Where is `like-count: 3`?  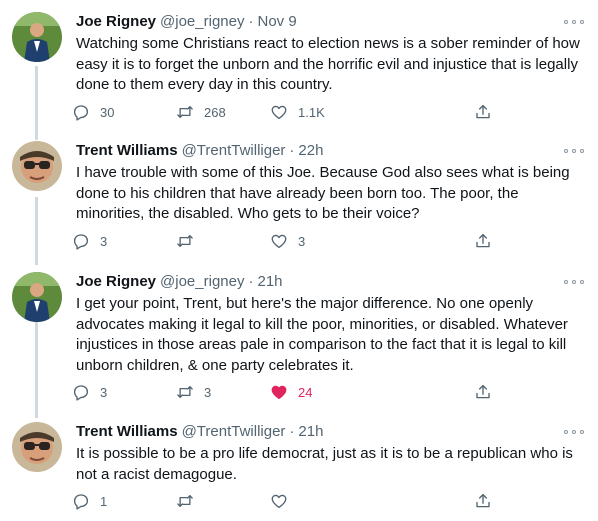
like-count: 3 is located at coordinates (302, 241).